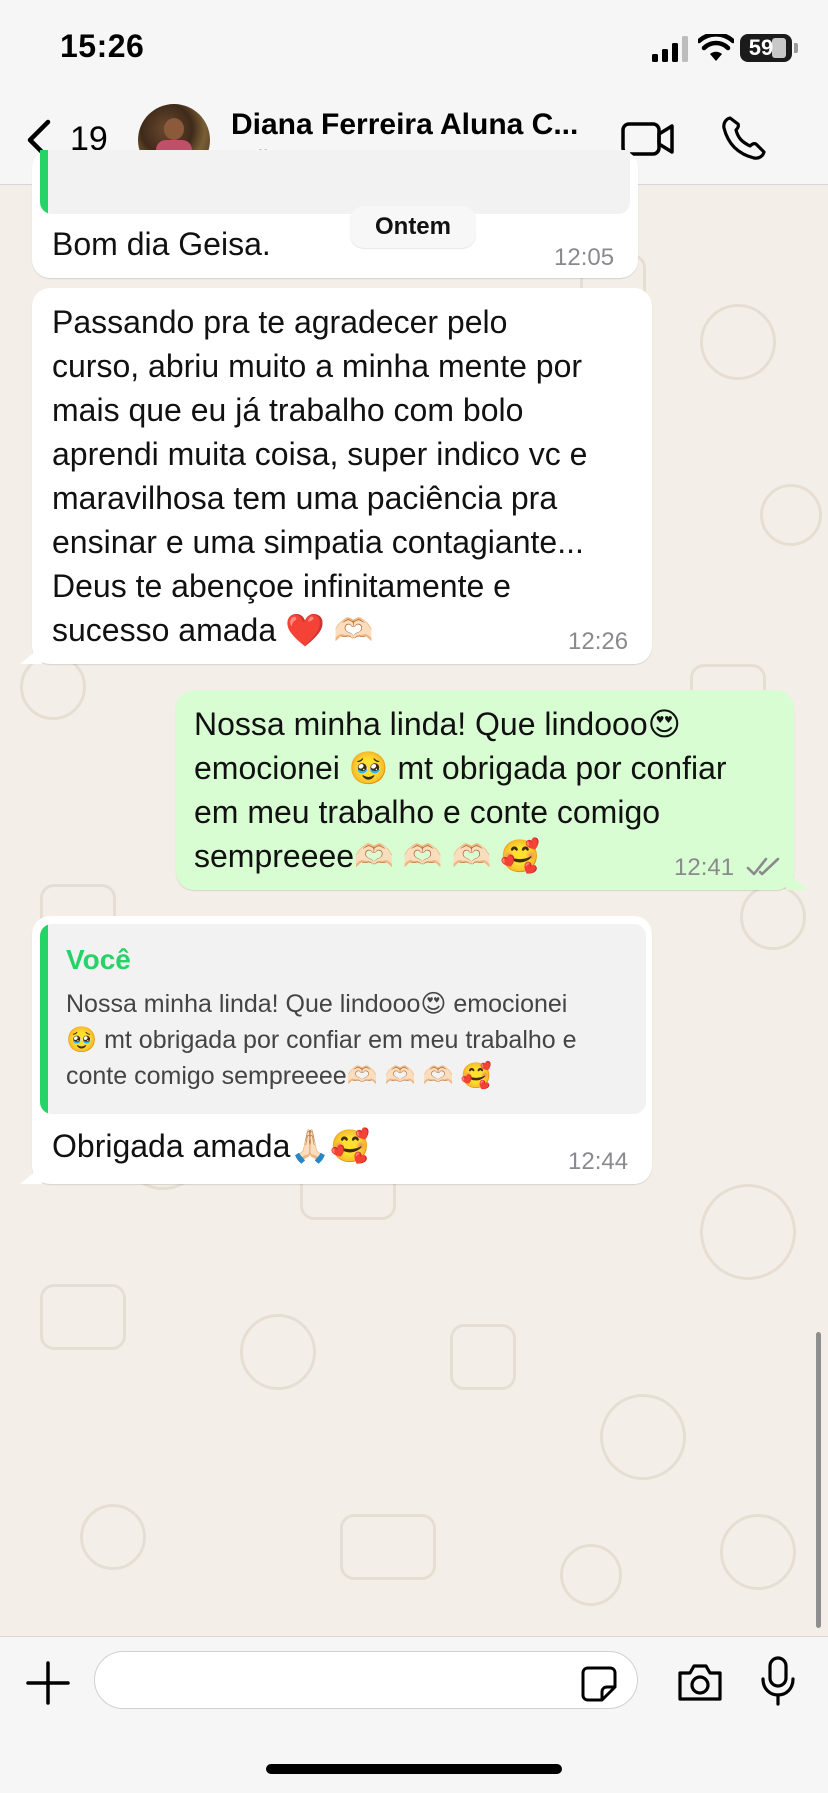 Image resolution: width=828 pixels, height=1793 pixels. I want to click on message-text: Obrigada amada🙏🏻🥰, so click(211, 1146).